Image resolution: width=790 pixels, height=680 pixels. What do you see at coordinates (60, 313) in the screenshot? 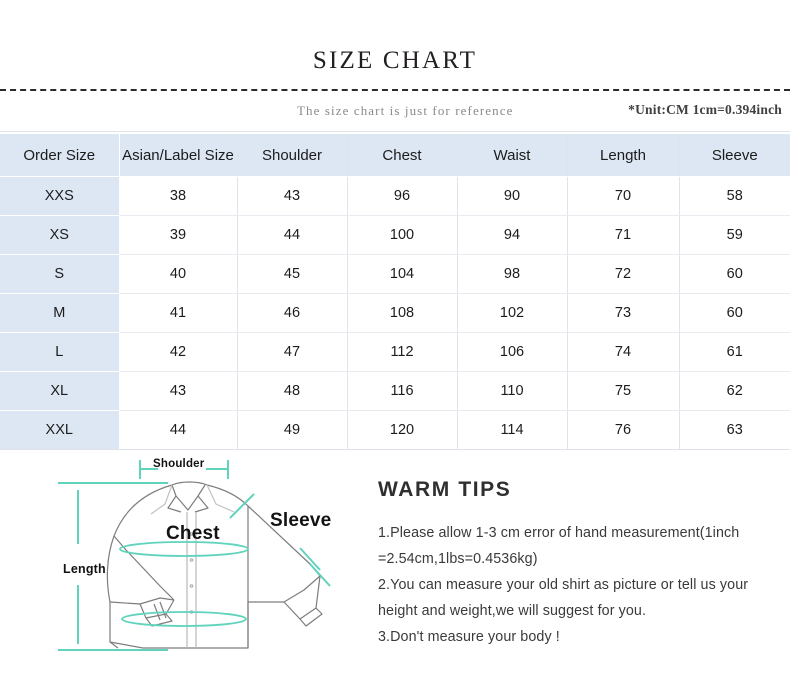
I see `cell-order-size: M` at bounding box center [60, 313].